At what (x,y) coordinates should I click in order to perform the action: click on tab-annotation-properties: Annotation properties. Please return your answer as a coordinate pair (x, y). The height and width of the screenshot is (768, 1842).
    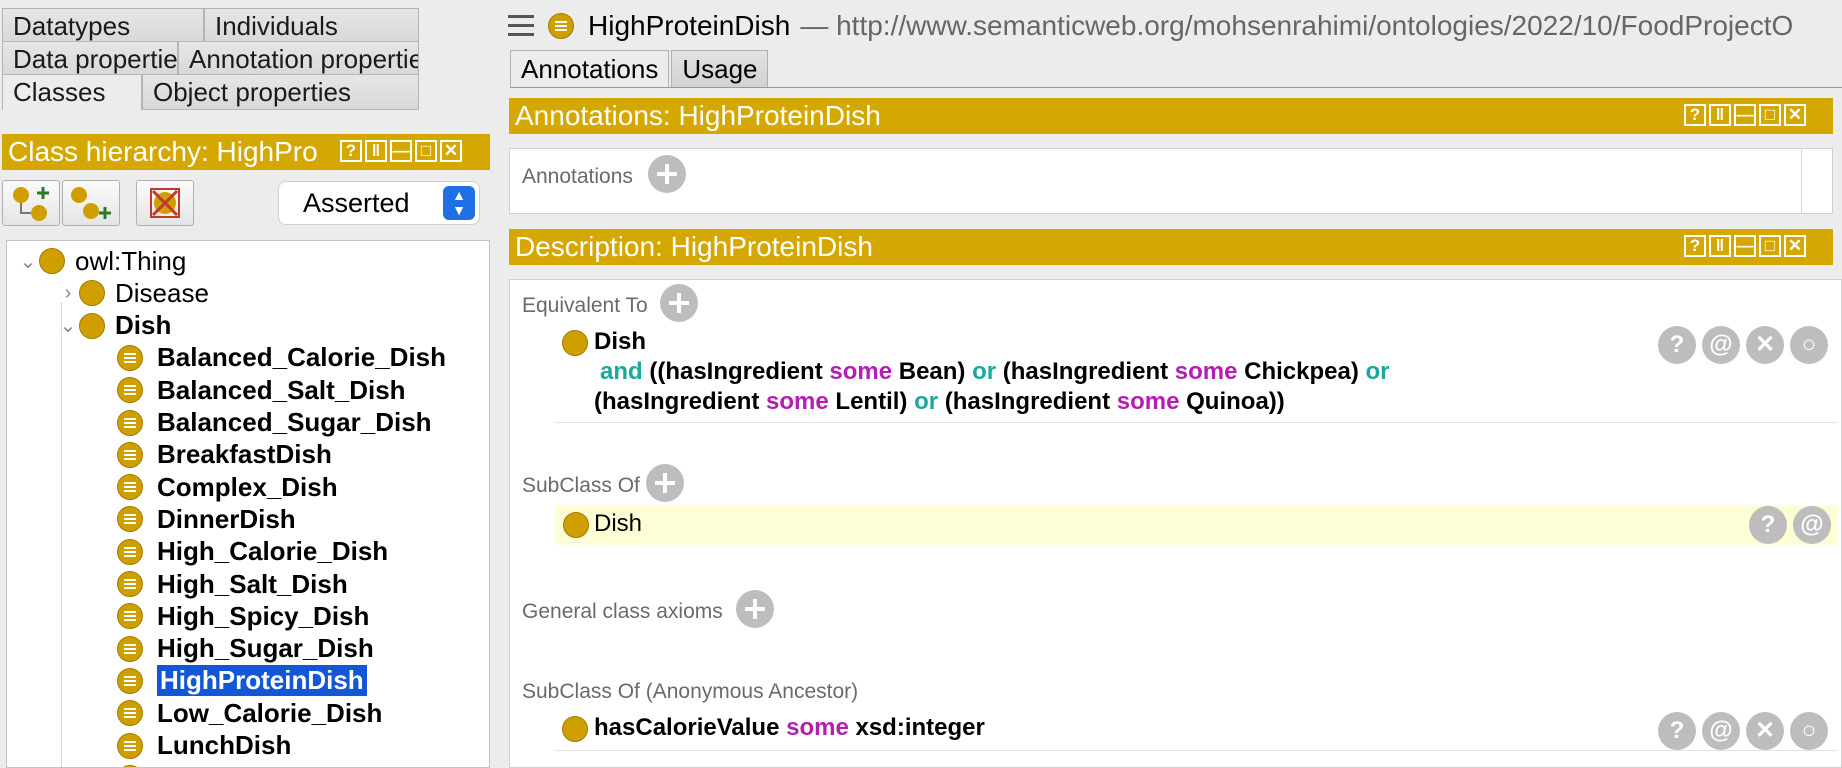
    Looking at the image, I should click on (298, 59).